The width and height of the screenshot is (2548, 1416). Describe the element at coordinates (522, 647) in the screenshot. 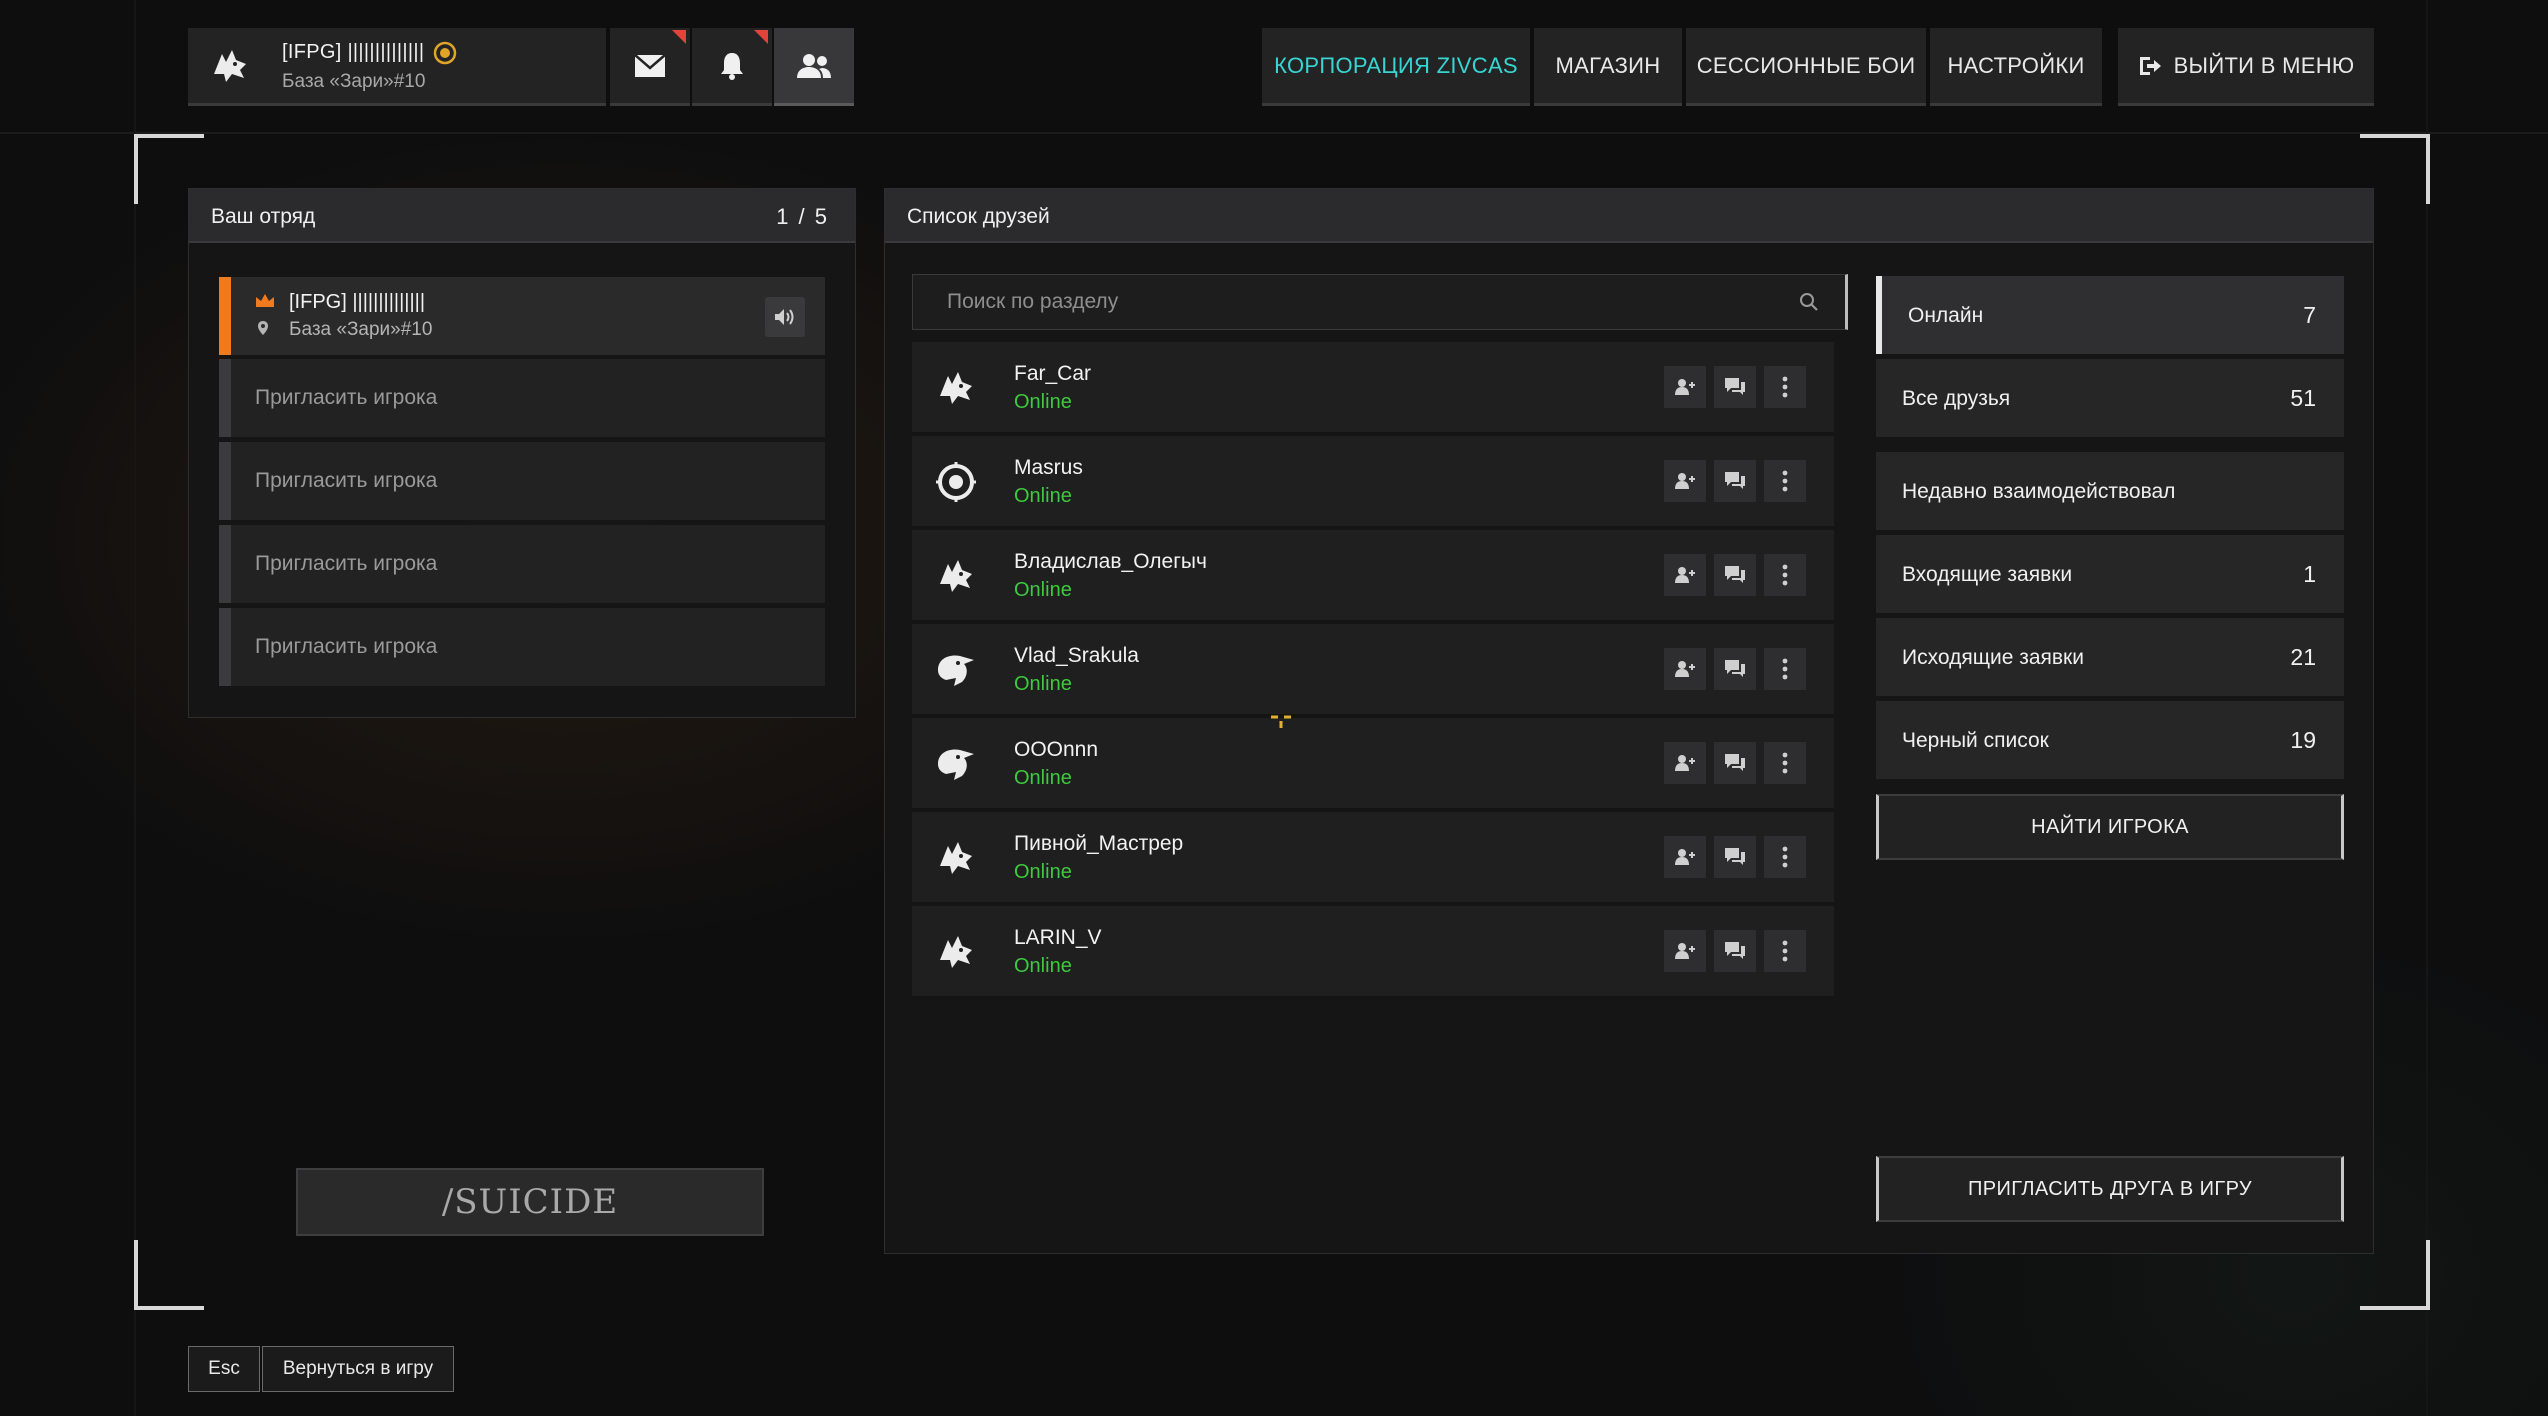

I see `invite-player-slot-4: Пригласить игрока` at that location.